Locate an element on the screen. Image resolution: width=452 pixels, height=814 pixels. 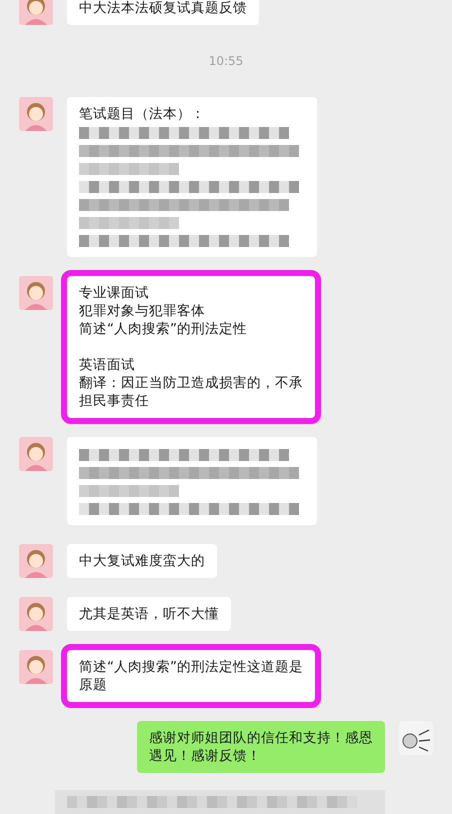
message-text: 原题 is located at coordinates (93, 685).